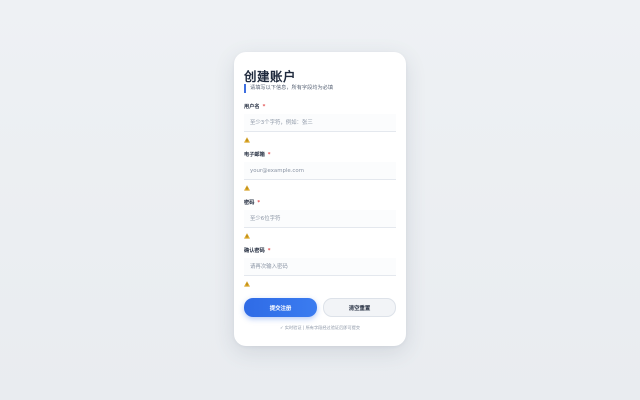 The height and width of the screenshot is (400, 640). I want to click on email-input, so click(320, 171).